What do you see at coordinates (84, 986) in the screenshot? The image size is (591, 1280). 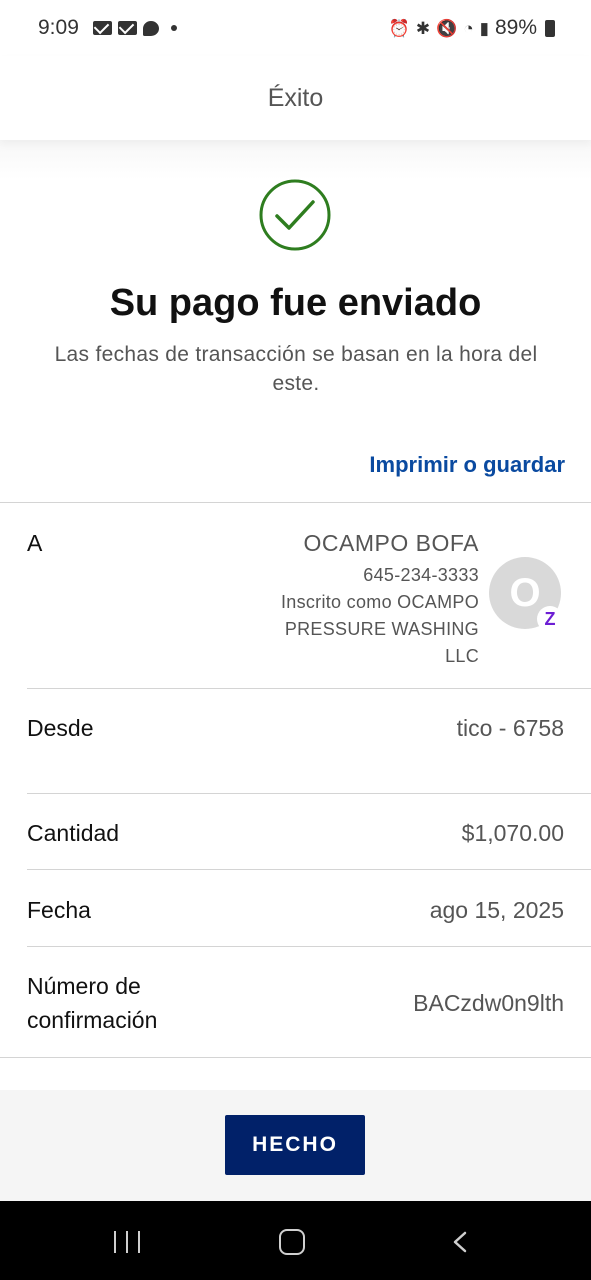 I see `confirmation-number-label: Número de` at bounding box center [84, 986].